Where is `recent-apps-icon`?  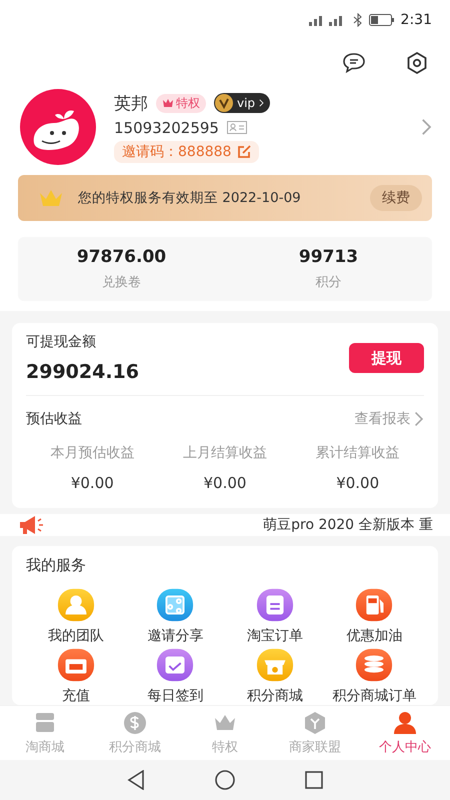
recent-apps-icon is located at coordinates (314, 780).